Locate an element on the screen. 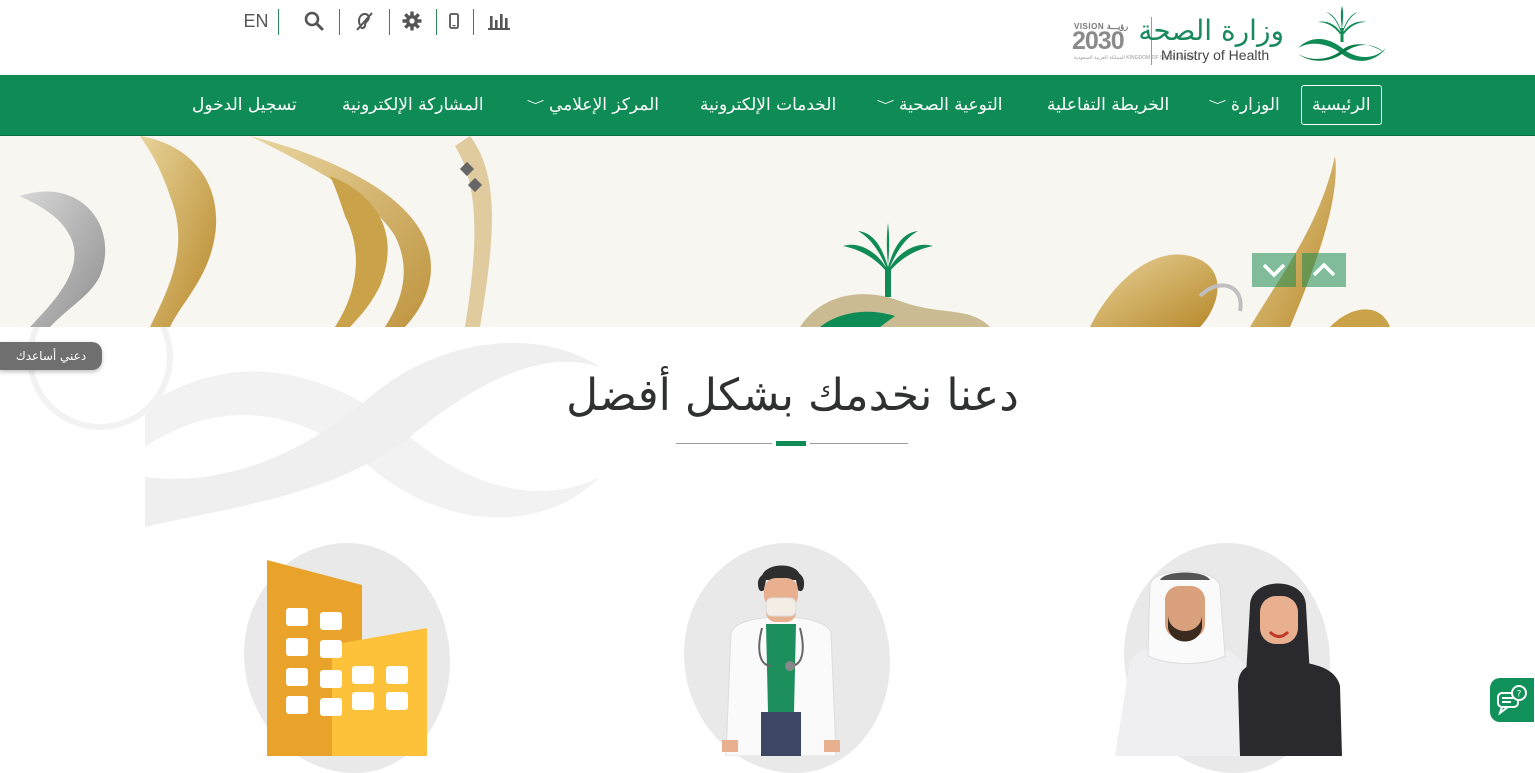 Image resolution: width=1535 pixels, height=773 pixels. chat-support-button: ? is located at coordinates (1512, 700).